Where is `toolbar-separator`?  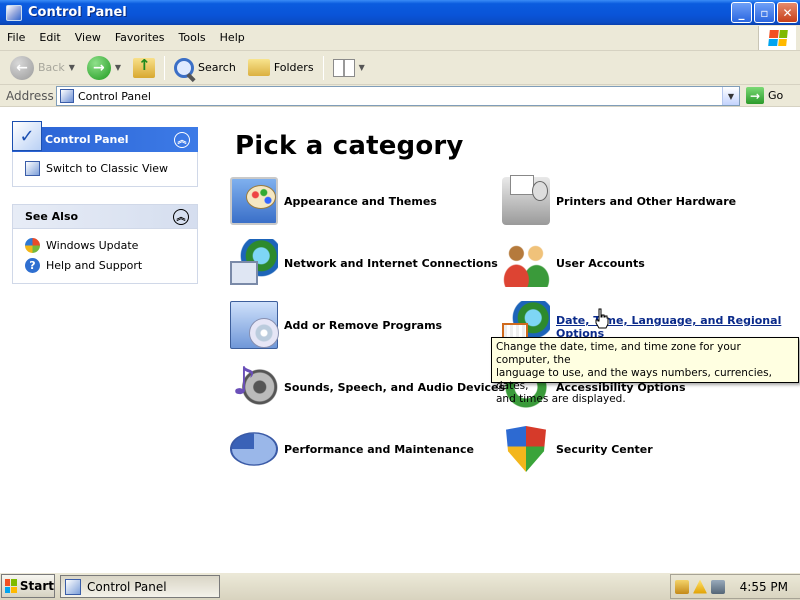 toolbar-separator is located at coordinates (323, 67).